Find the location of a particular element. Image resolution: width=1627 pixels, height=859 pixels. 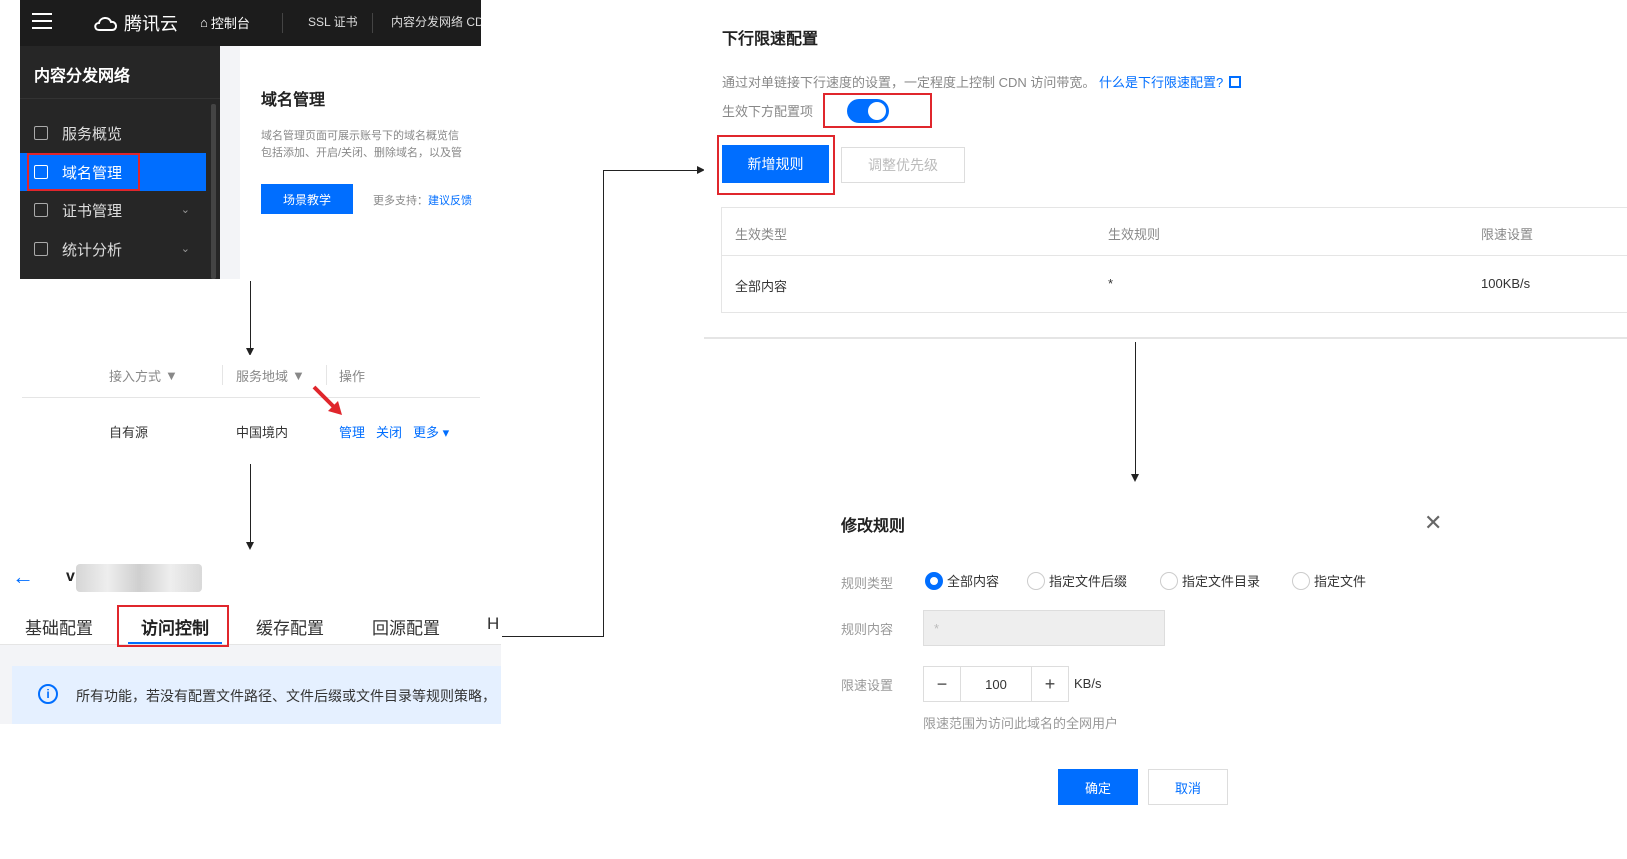

tab-more: H is located at coordinates (493, 624).